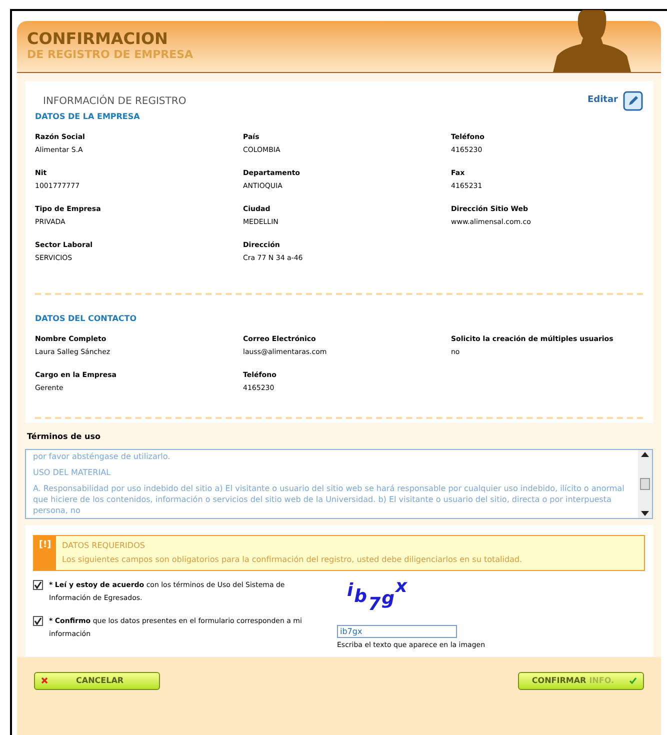 The height and width of the screenshot is (735, 667). Describe the element at coordinates (615, 101) in the screenshot. I see `edit-button: Editar` at that location.